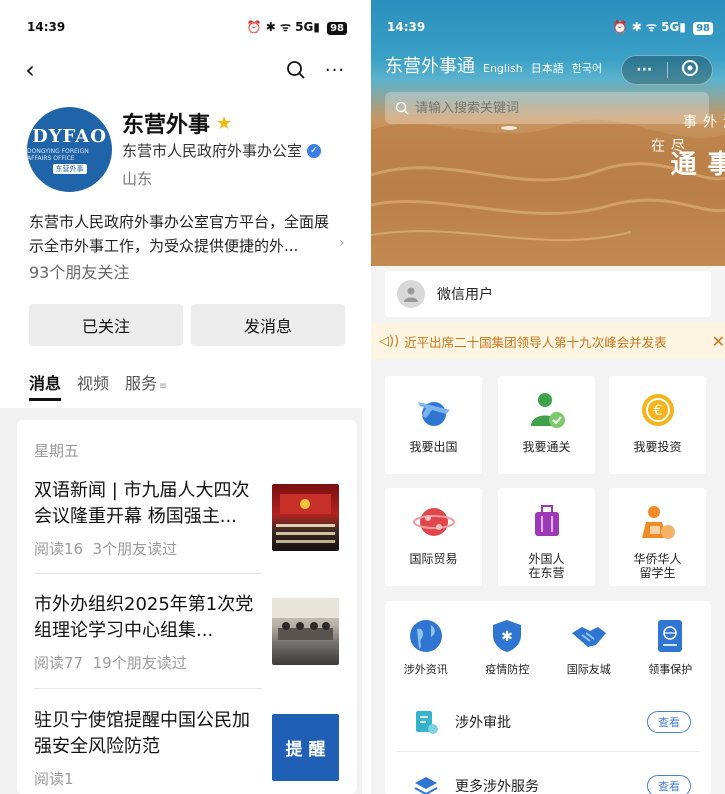 The image size is (725, 794). What do you see at coordinates (30, 70) in the screenshot?
I see `back-icon: ‹` at bounding box center [30, 70].